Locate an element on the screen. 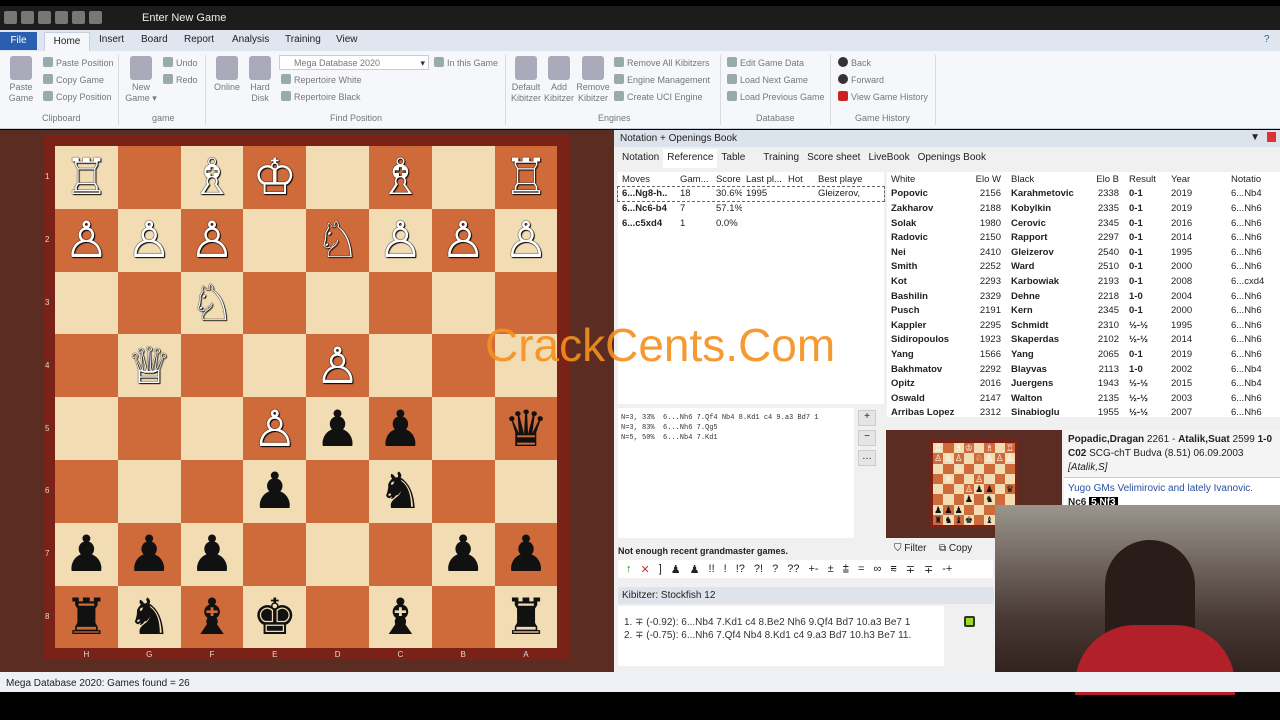  square-a8: ♜ A is located at coordinates (526, 622).